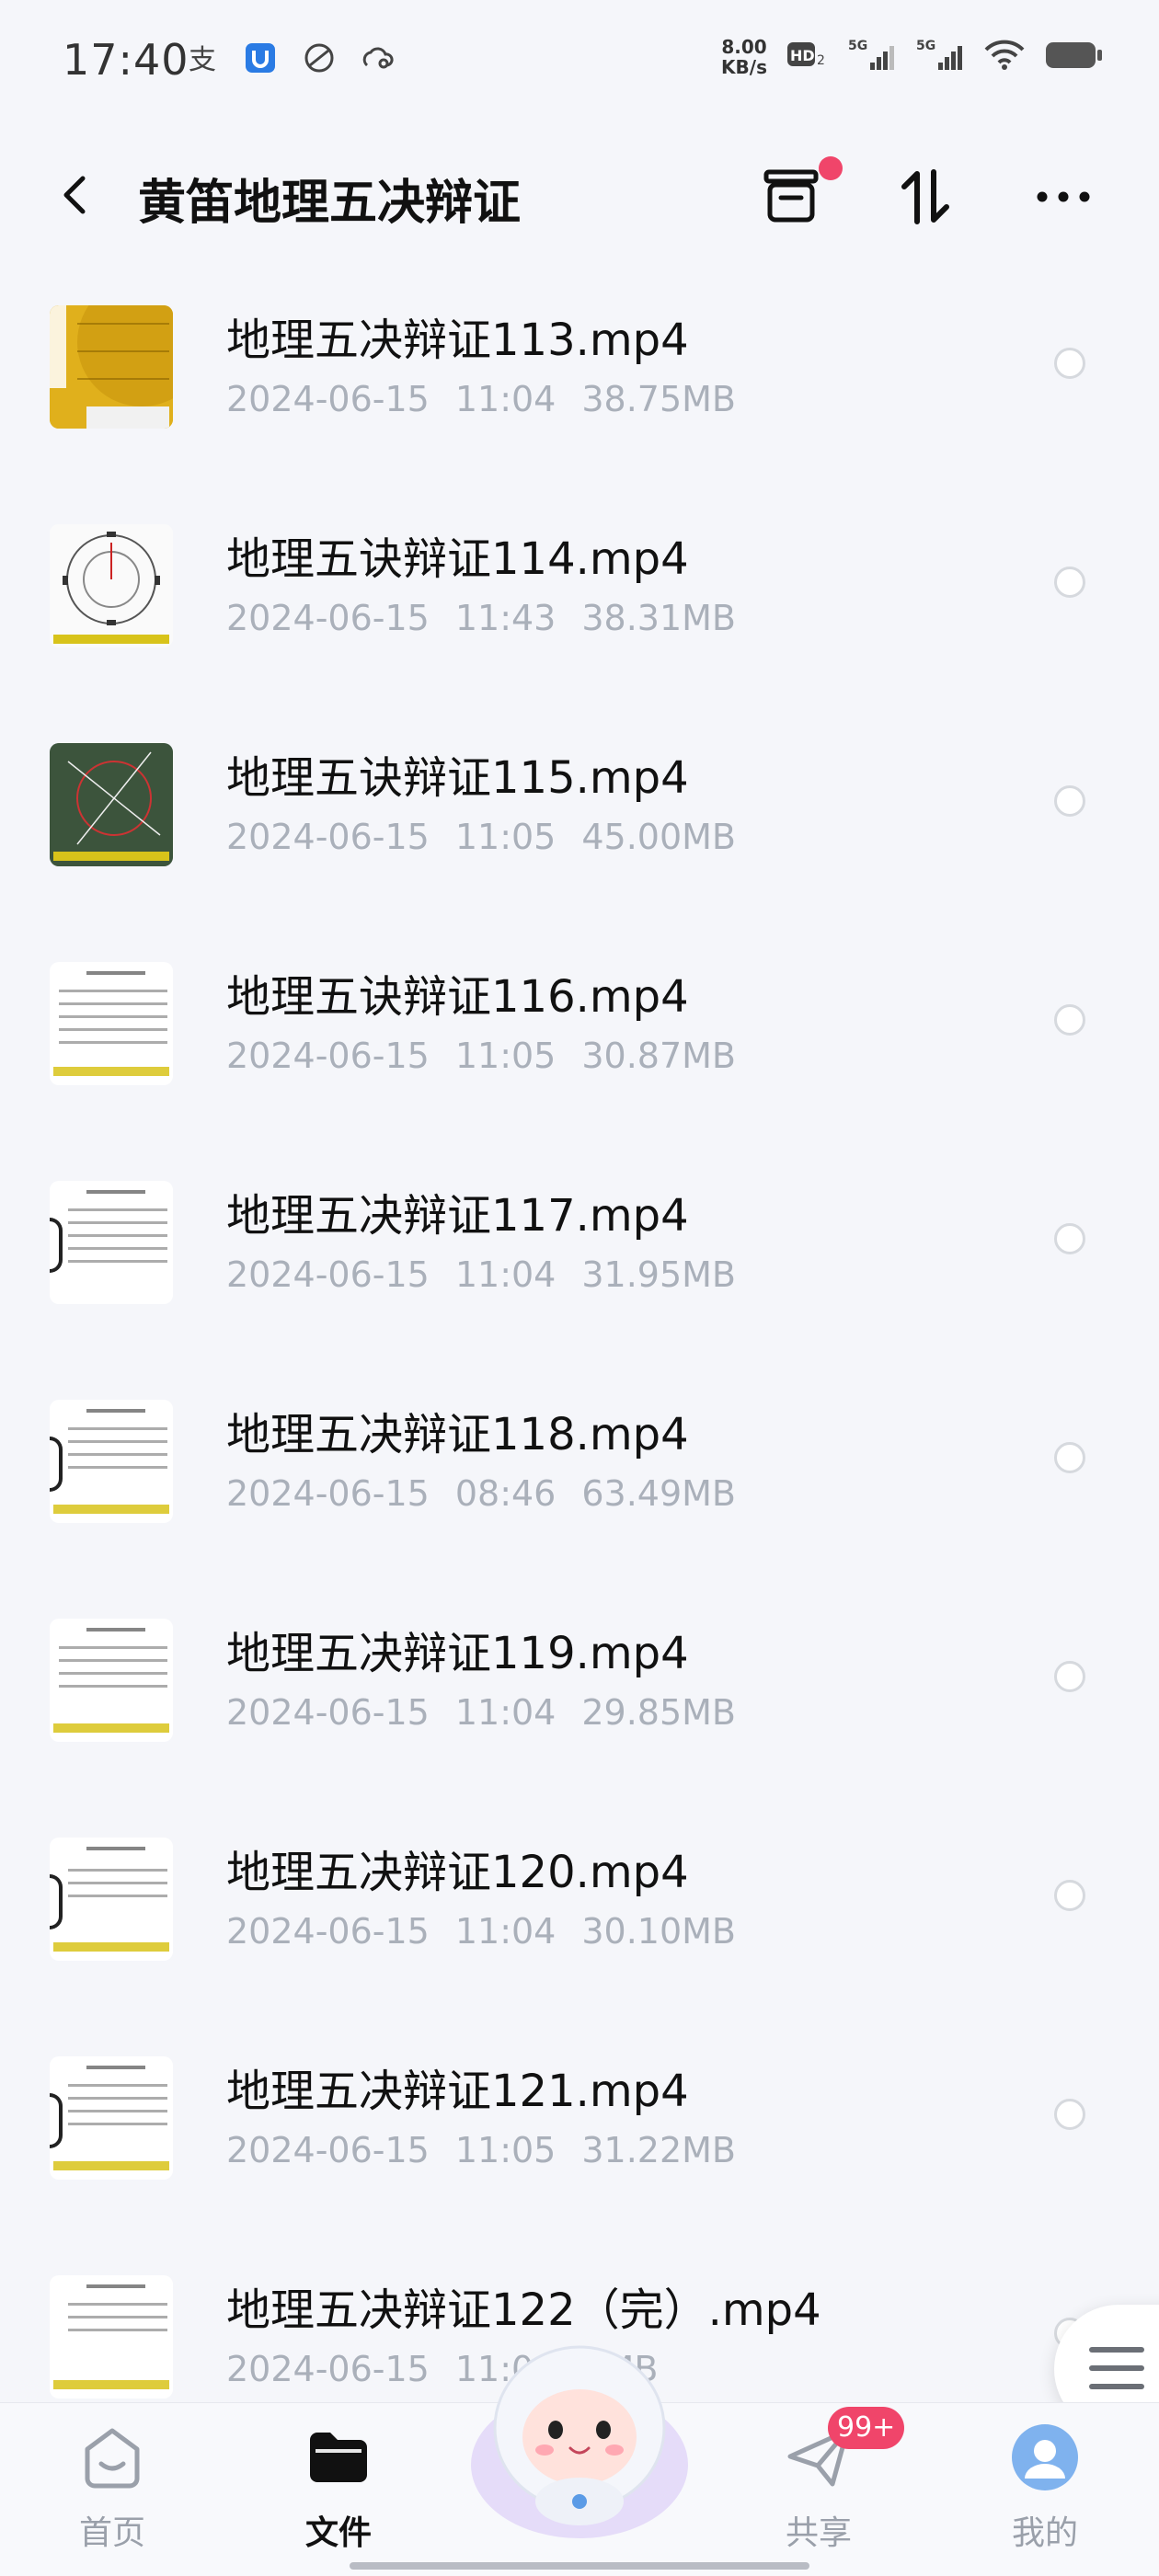 This screenshot has height=2576, width=1159. What do you see at coordinates (112, 2489) in the screenshot?
I see `nav-home: 首页` at bounding box center [112, 2489].